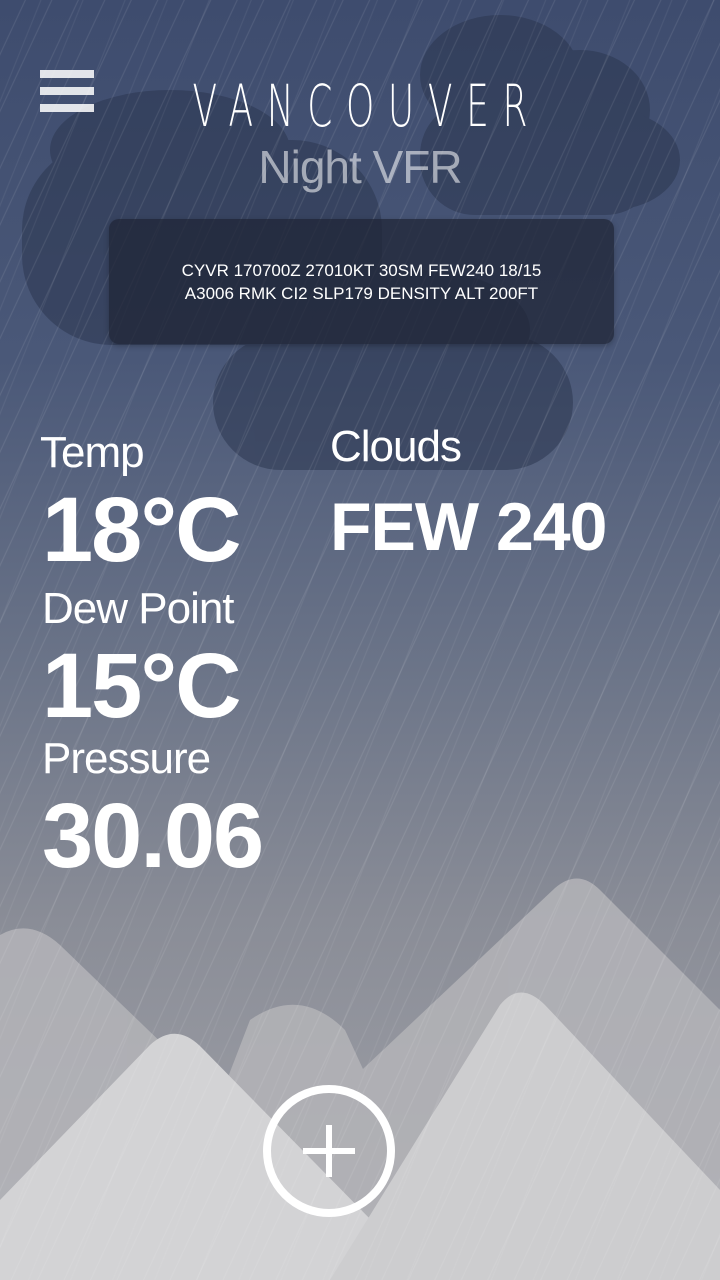  What do you see at coordinates (367, 106) in the screenshot?
I see `city-title: VANCOUVER` at bounding box center [367, 106].